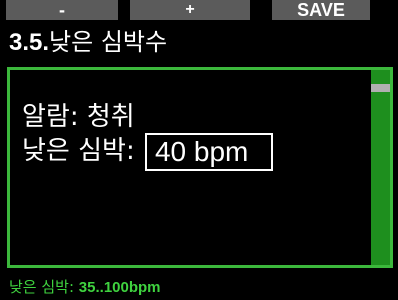 This screenshot has height=300, width=398. Describe the element at coordinates (108, 42) in the screenshot. I see `page-title-text: 낮은 심박수` at that location.